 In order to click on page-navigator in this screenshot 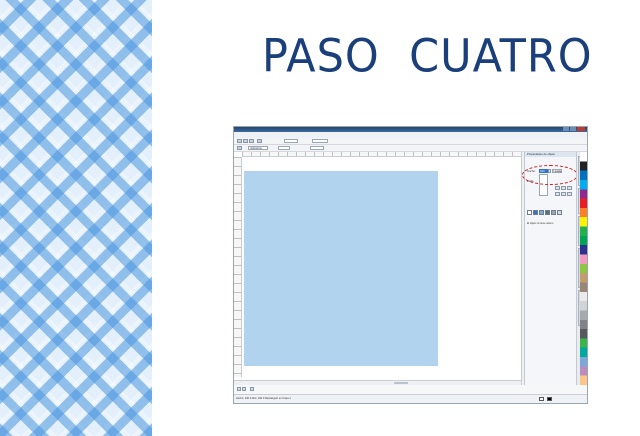, I will do `click(410, 389)`.